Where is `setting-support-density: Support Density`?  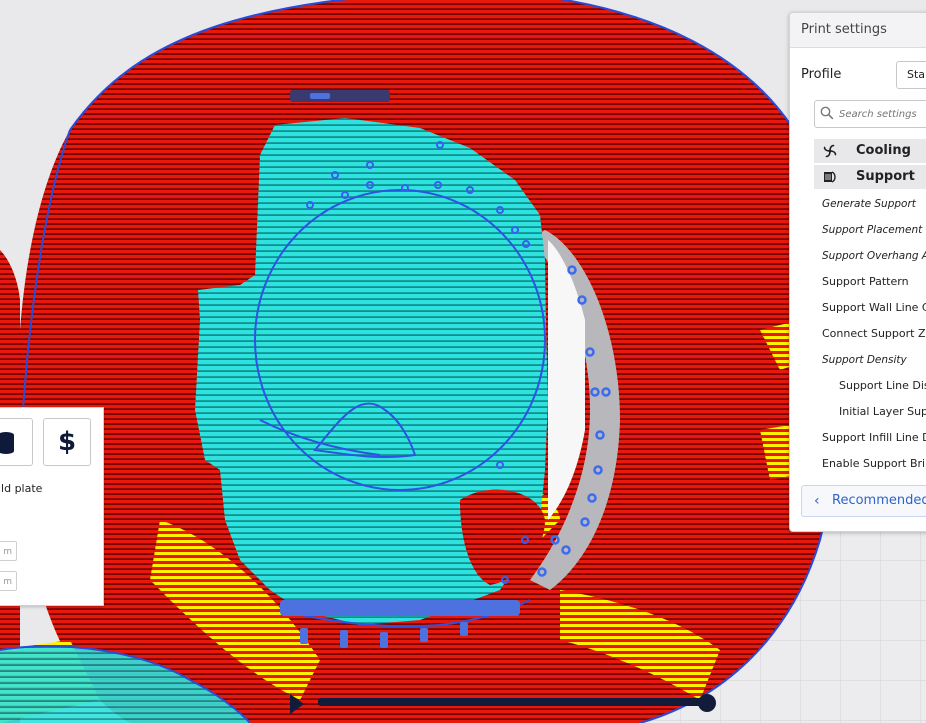 setting-support-density: Support Density is located at coordinates (858, 360).